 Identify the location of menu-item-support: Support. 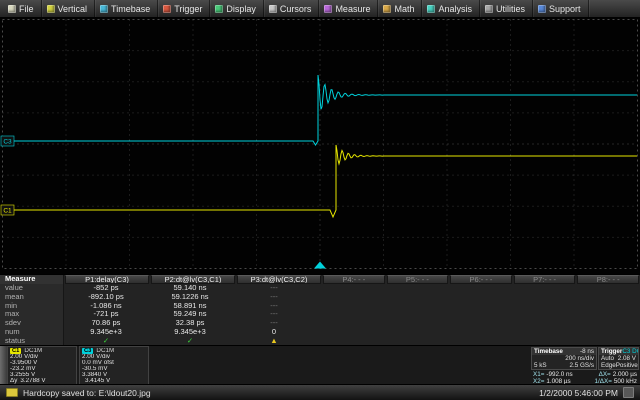
(561, 8).